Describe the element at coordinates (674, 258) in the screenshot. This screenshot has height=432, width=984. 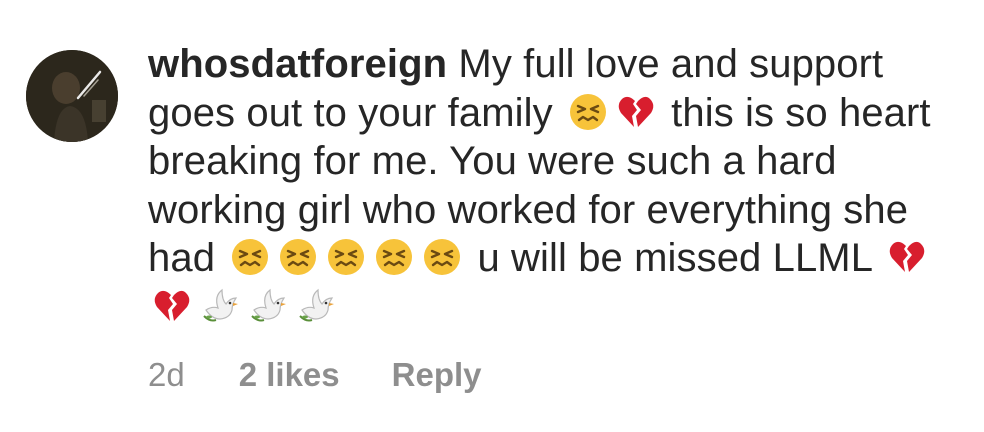
I see `comment-text: u will be missed LLML` at that location.